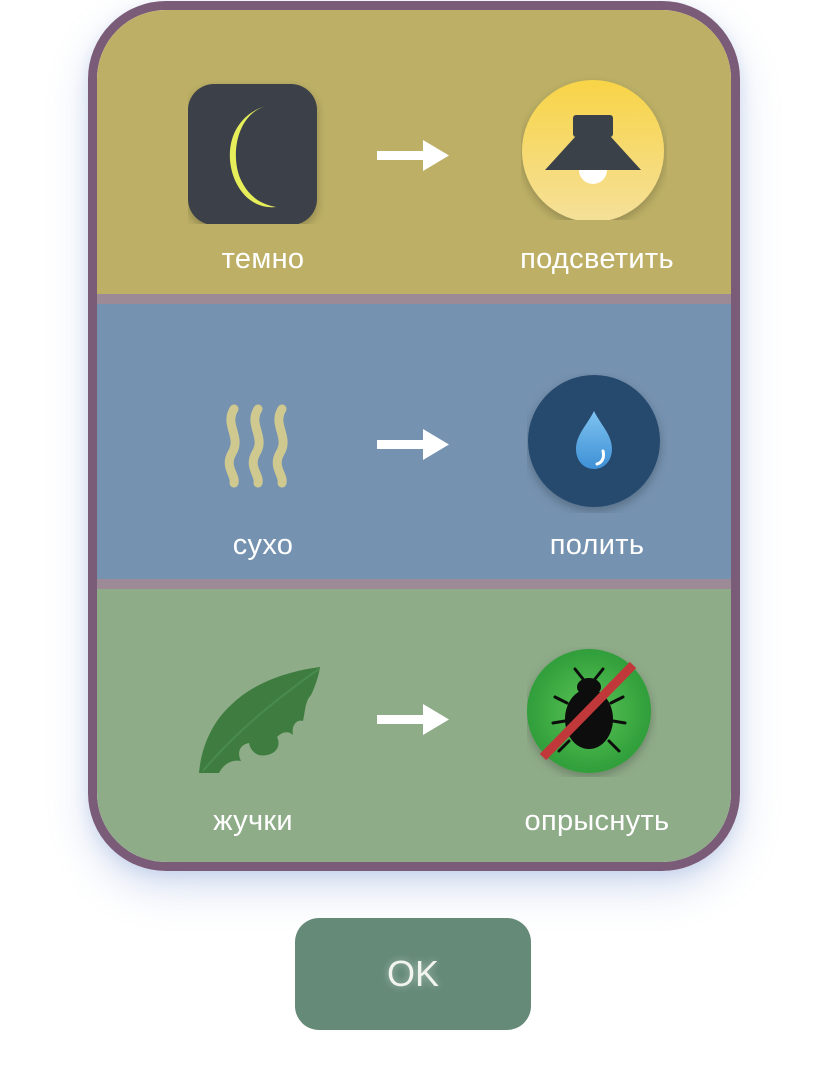  What do you see at coordinates (263, 545) in the screenshot?
I see `condition-label: сухо` at bounding box center [263, 545].